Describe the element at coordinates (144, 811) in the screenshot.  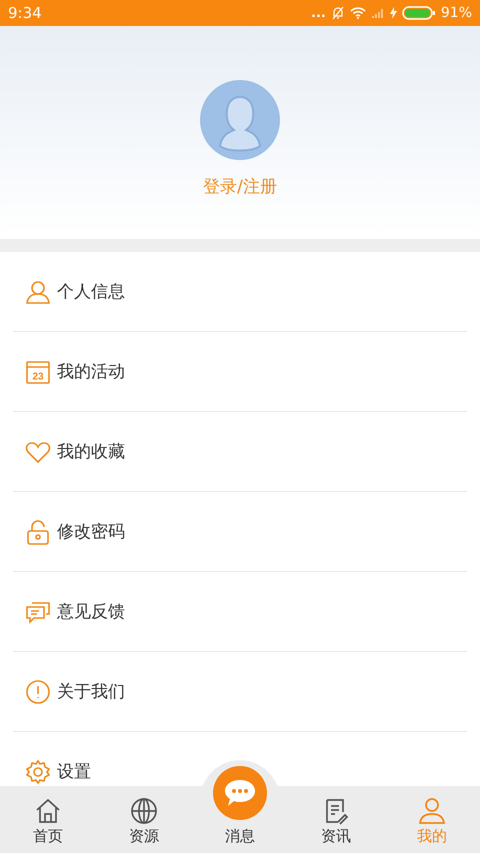
I see `globe-icon` at that location.